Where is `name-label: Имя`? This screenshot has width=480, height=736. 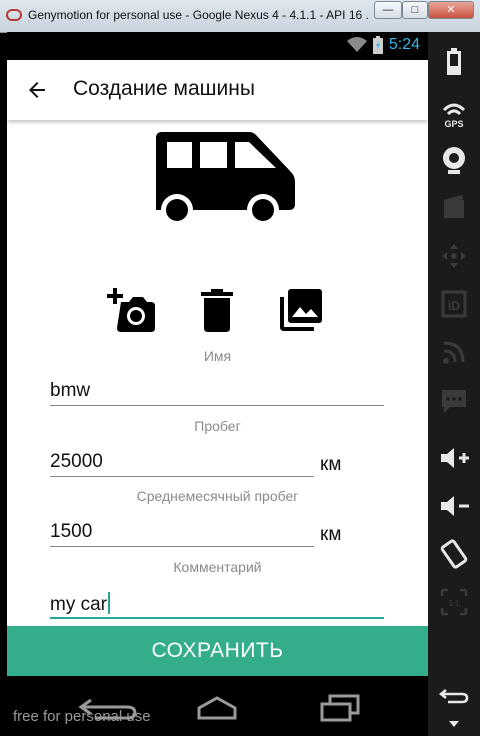
name-label: Имя is located at coordinates (217, 356).